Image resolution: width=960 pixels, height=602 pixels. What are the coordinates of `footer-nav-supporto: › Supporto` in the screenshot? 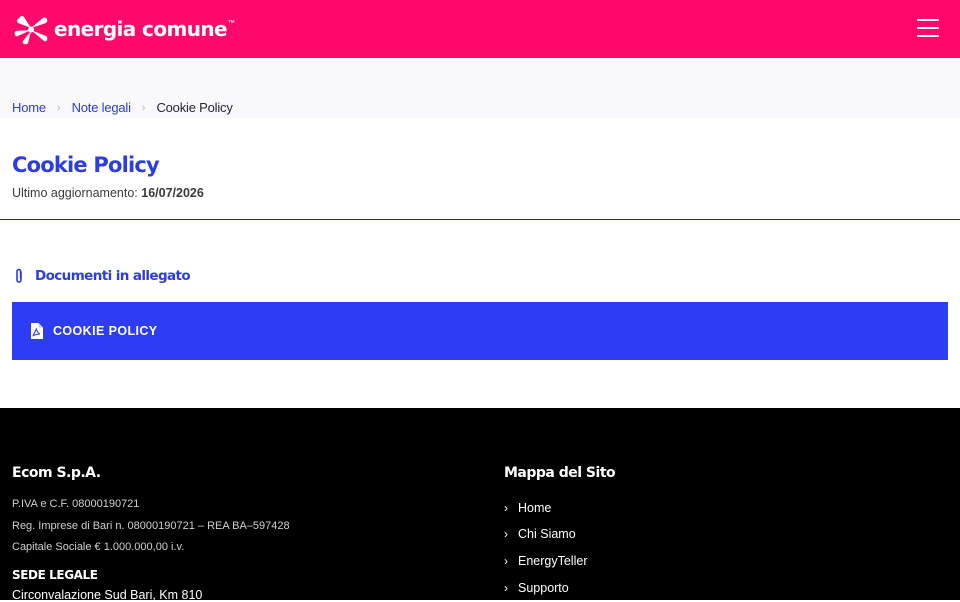 It's located at (536, 588).